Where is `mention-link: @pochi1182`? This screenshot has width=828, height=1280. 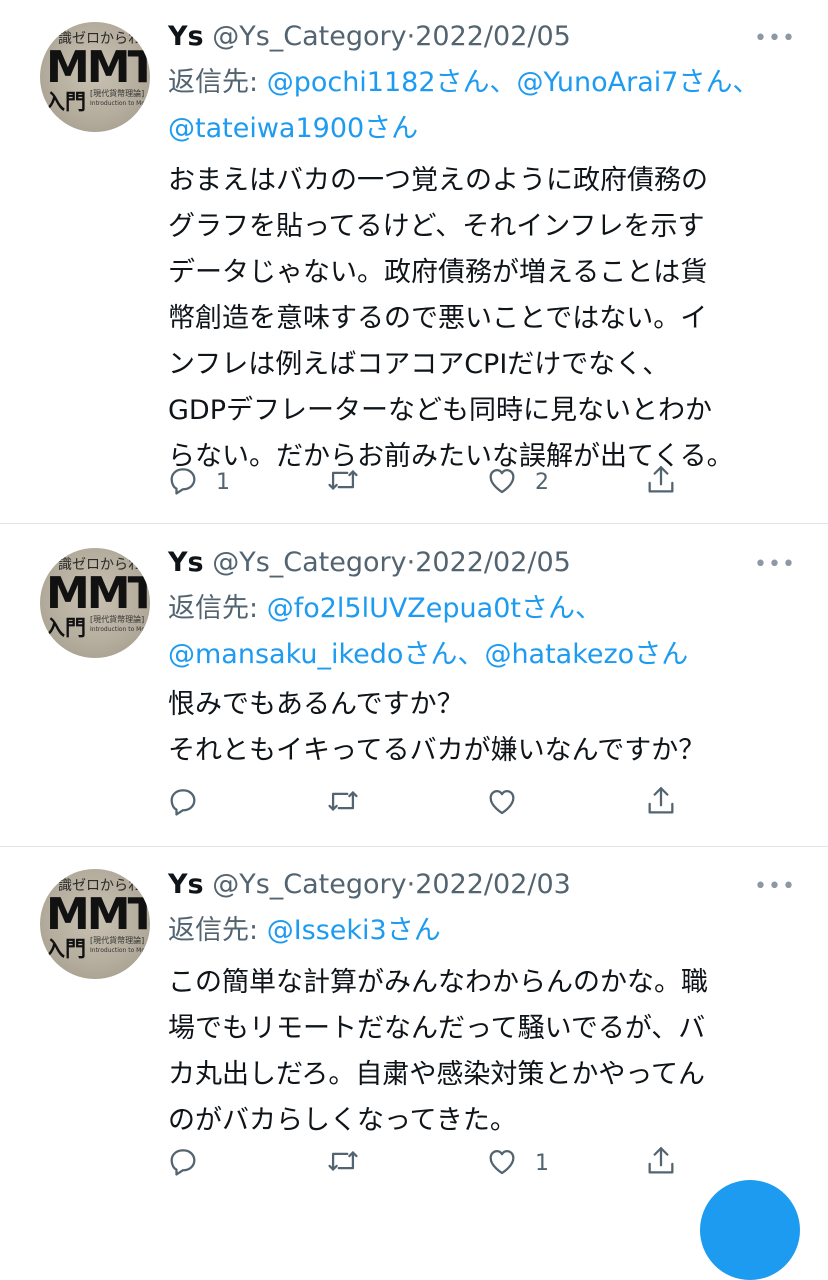 mention-link: @pochi1182 is located at coordinates (351, 82).